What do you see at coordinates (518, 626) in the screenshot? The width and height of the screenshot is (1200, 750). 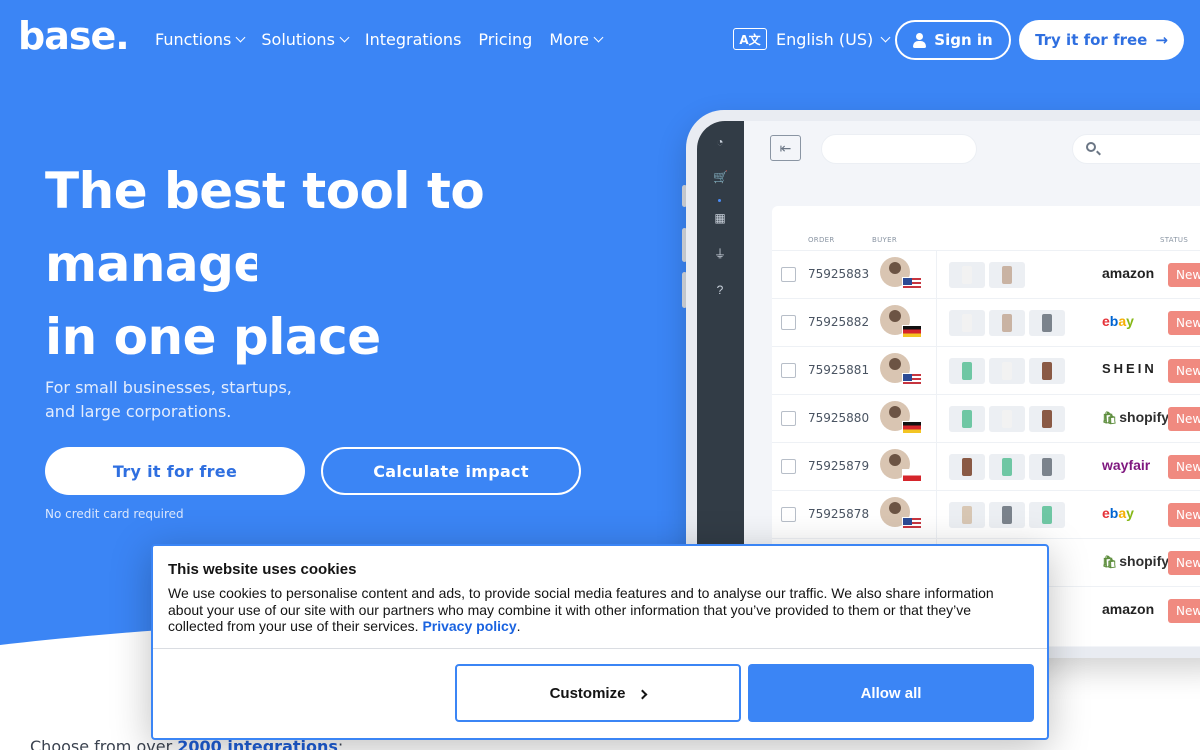 I see `cookie-period: .` at bounding box center [518, 626].